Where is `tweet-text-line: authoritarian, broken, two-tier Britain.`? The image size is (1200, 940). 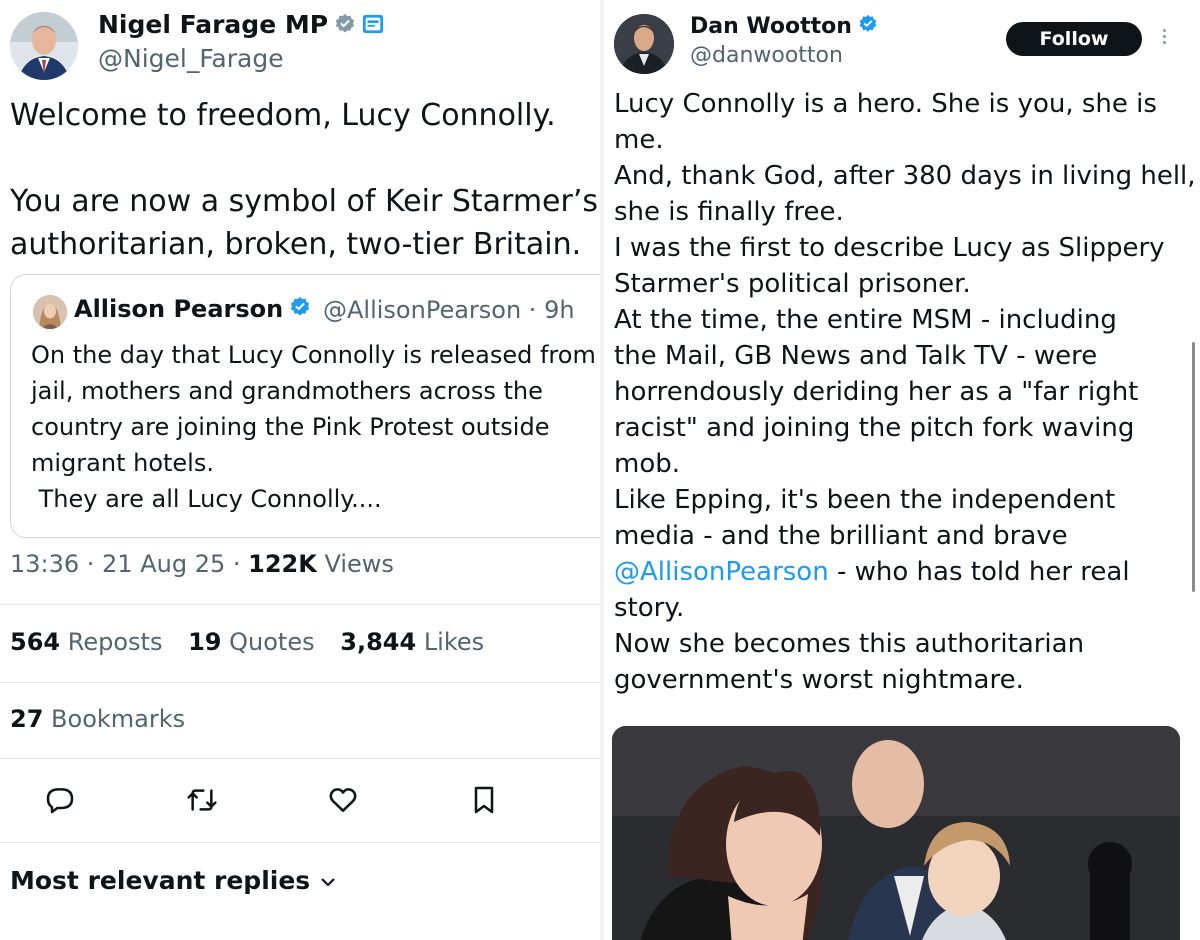
tweet-text-line: authoritarian, broken, two-tier Britain. is located at coordinates (296, 244).